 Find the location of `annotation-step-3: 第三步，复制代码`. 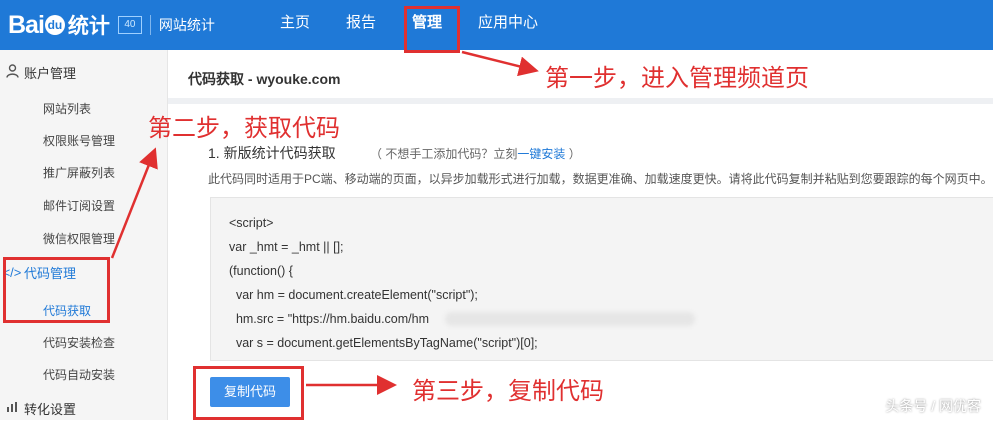

annotation-step-3: 第三步，复制代码 is located at coordinates (508, 391).